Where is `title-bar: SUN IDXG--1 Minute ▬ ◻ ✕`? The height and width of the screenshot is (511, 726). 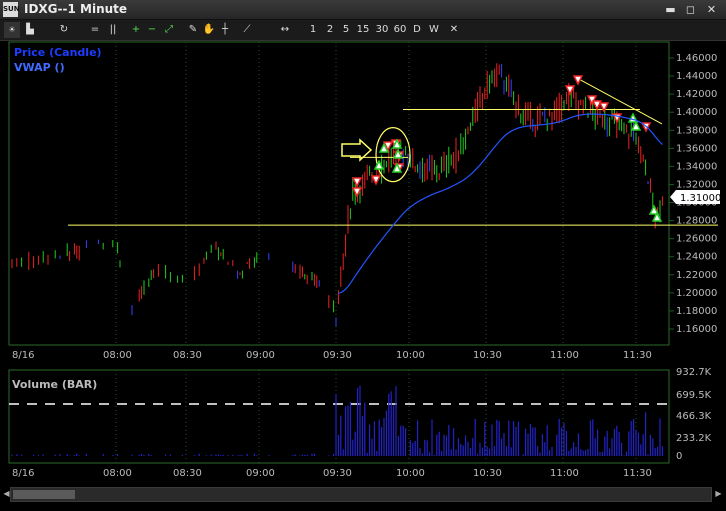 title-bar: SUN IDXG--1 Minute ▬ ◻ ✕ is located at coordinates (363, 10).